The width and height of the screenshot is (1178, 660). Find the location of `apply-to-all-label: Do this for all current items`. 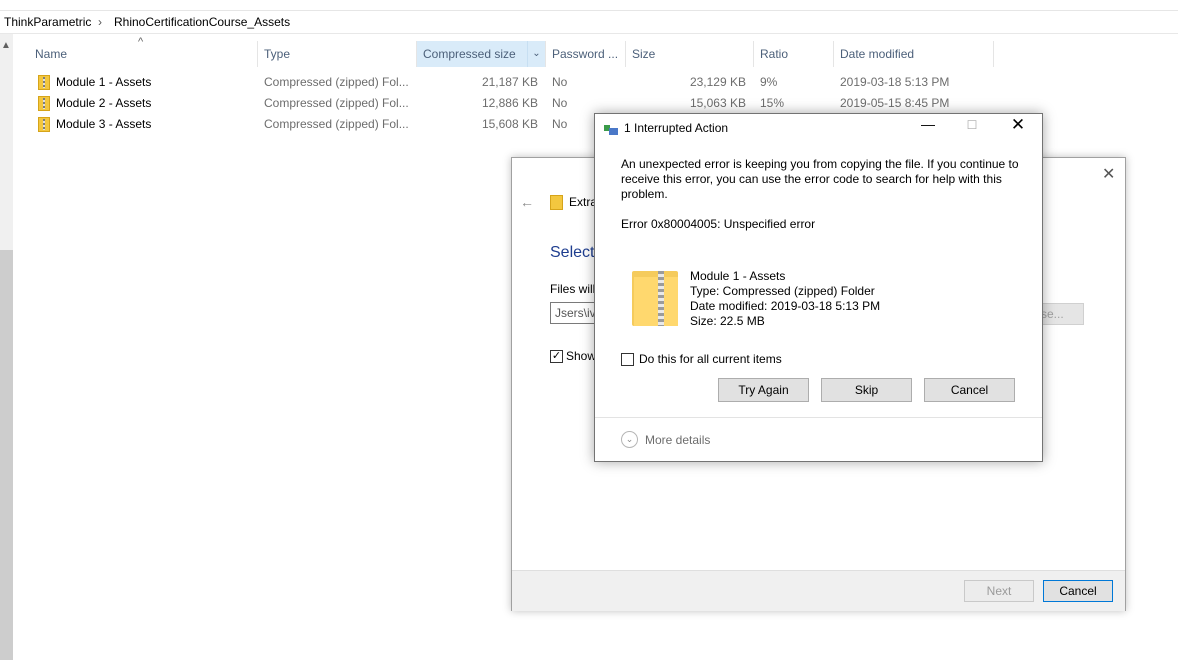

apply-to-all-label: Do this for all current items is located at coordinates (710, 359).